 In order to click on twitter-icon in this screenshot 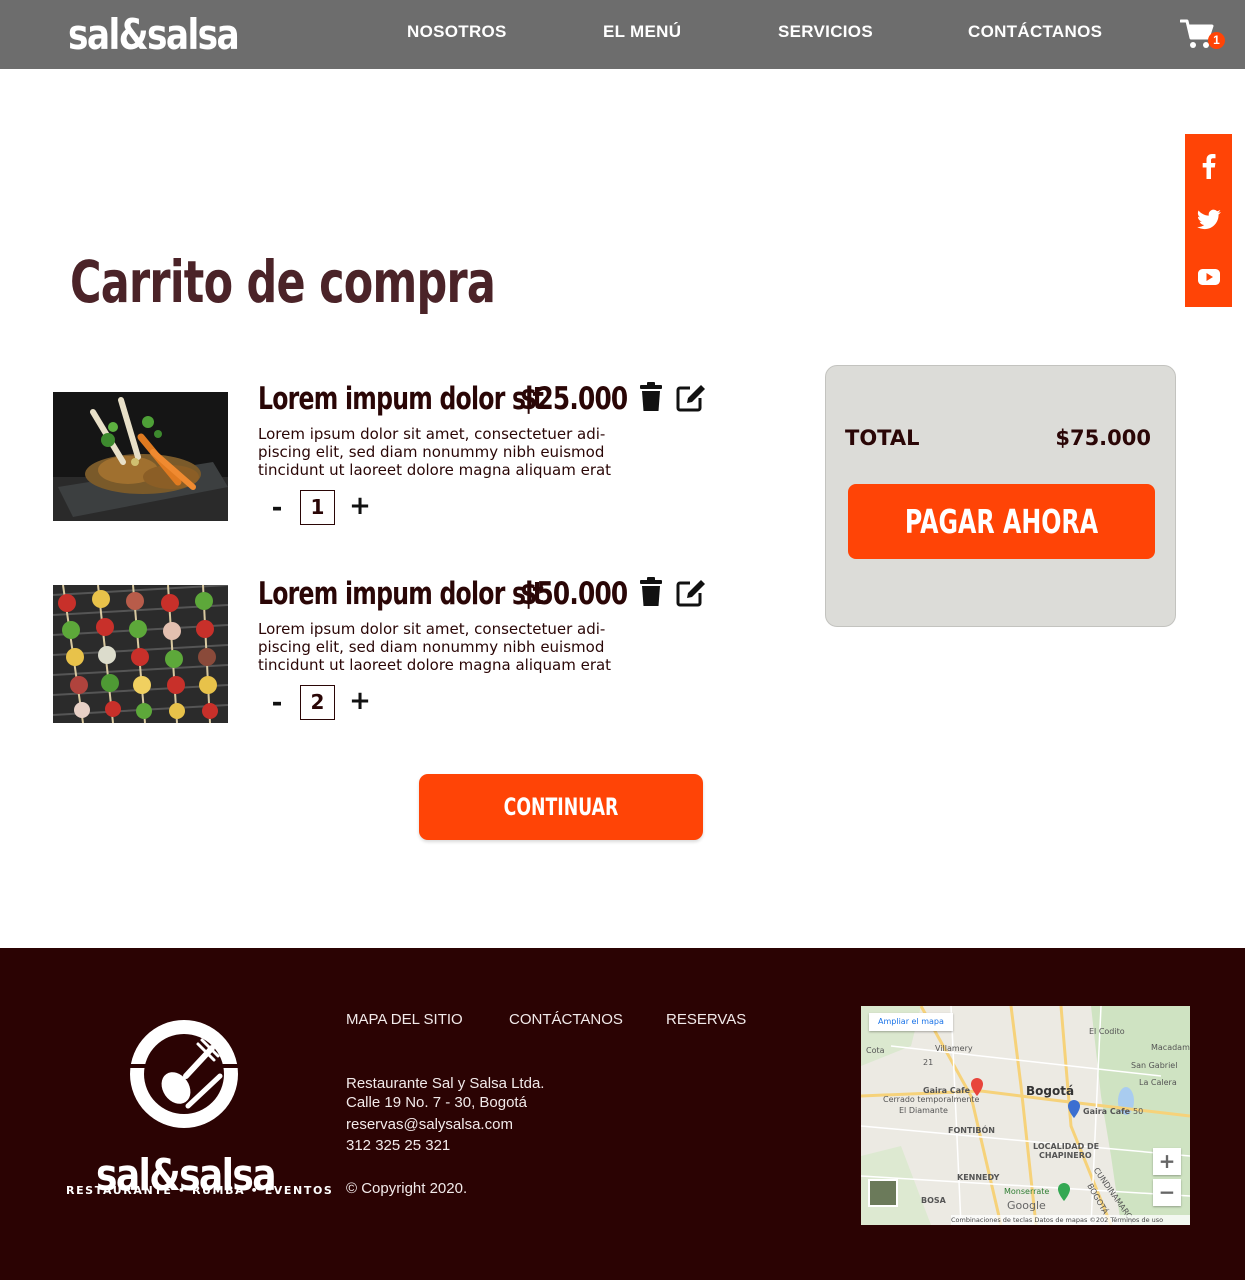, I will do `click(1209, 219)`.